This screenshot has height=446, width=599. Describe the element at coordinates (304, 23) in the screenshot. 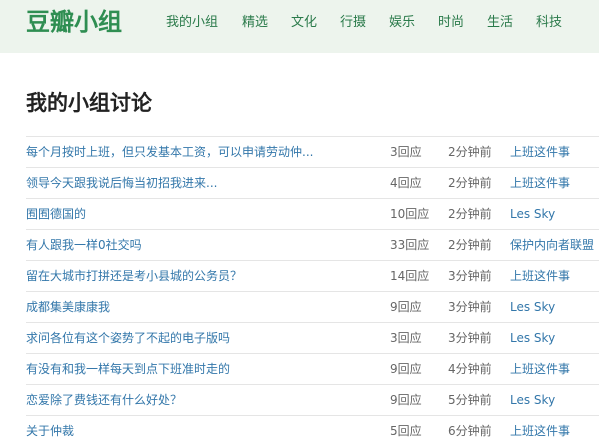

I see `nav-culture: 文化` at that location.